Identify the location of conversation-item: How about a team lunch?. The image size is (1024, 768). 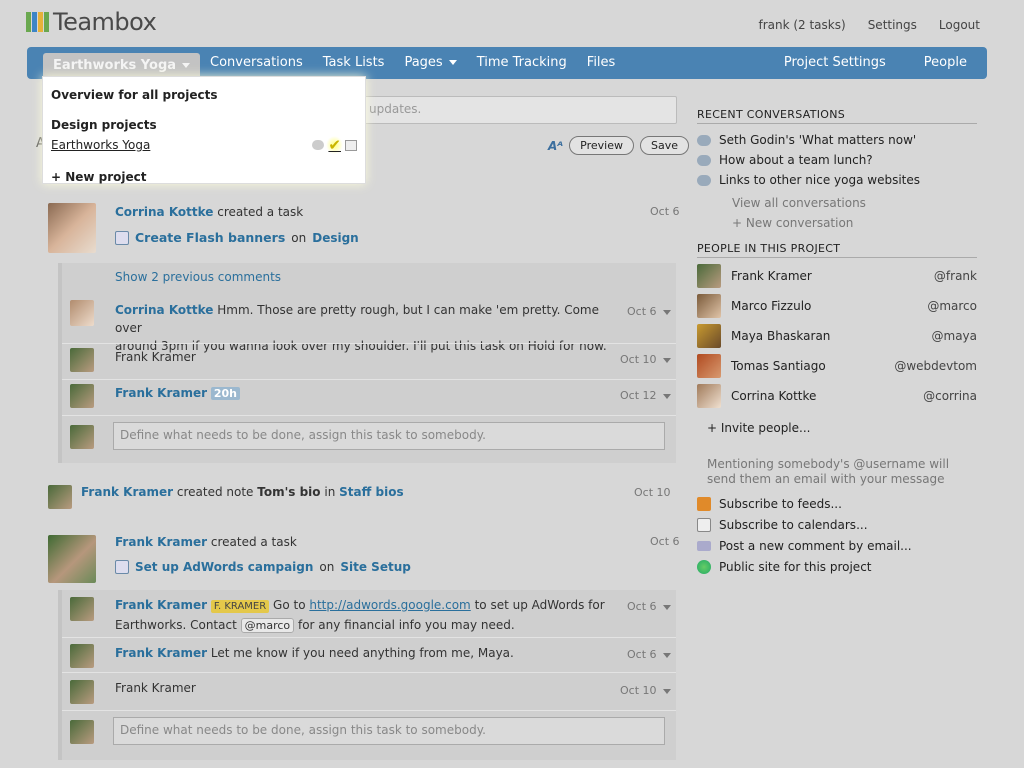
(837, 160).